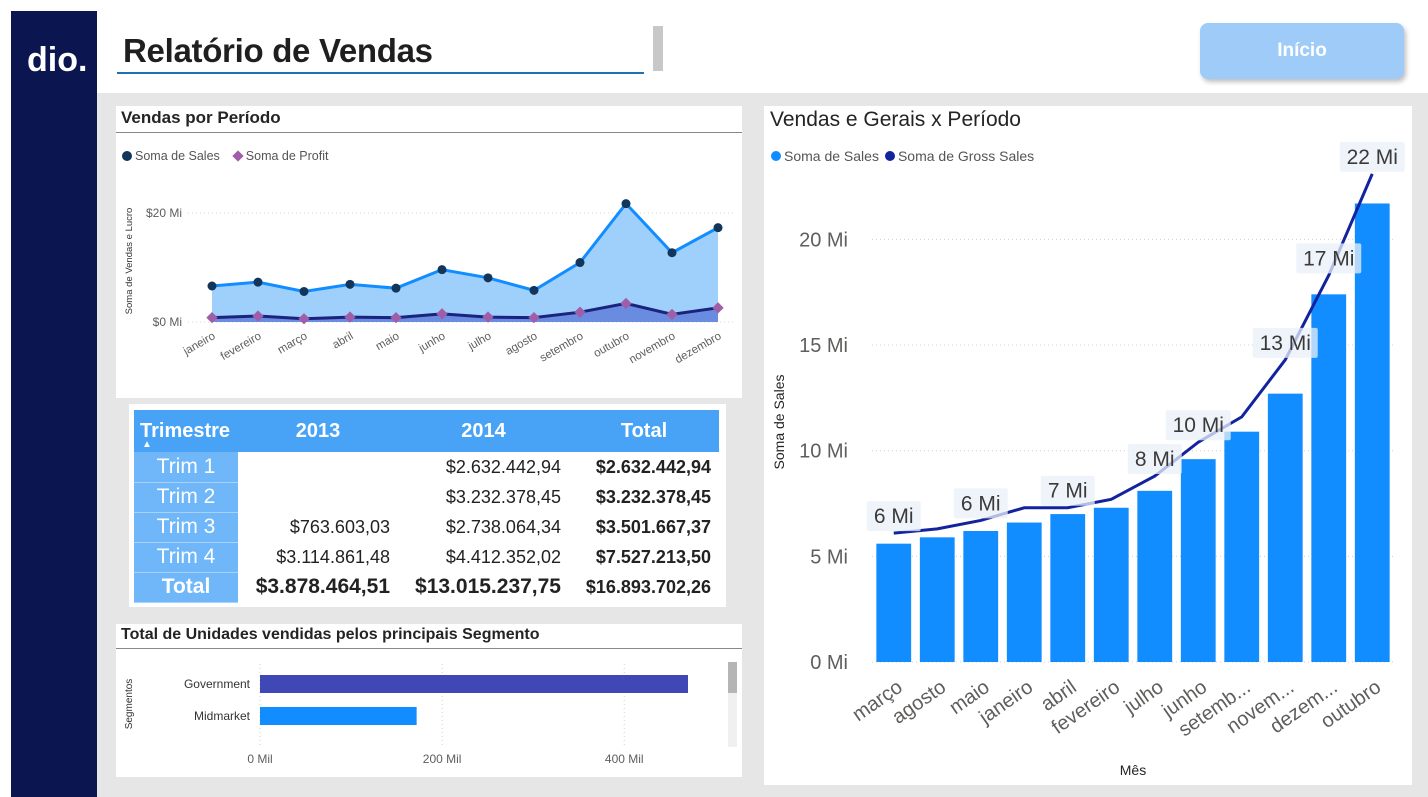 This screenshot has height=797, width=1428. What do you see at coordinates (1133, 770) in the screenshot?
I see `x-axis-label: Mês` at bounding box center [1133, 770].